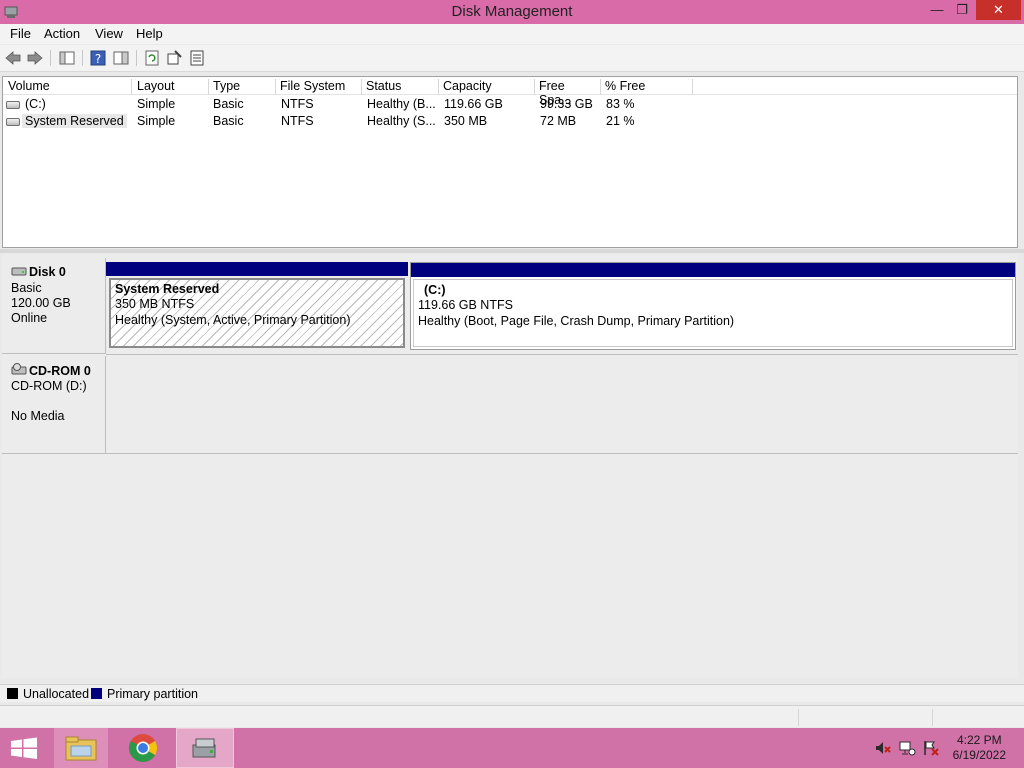  Describe the element at coordinates (96, 693) in the screenshot. I see `primary-partition-swatch` at that location.